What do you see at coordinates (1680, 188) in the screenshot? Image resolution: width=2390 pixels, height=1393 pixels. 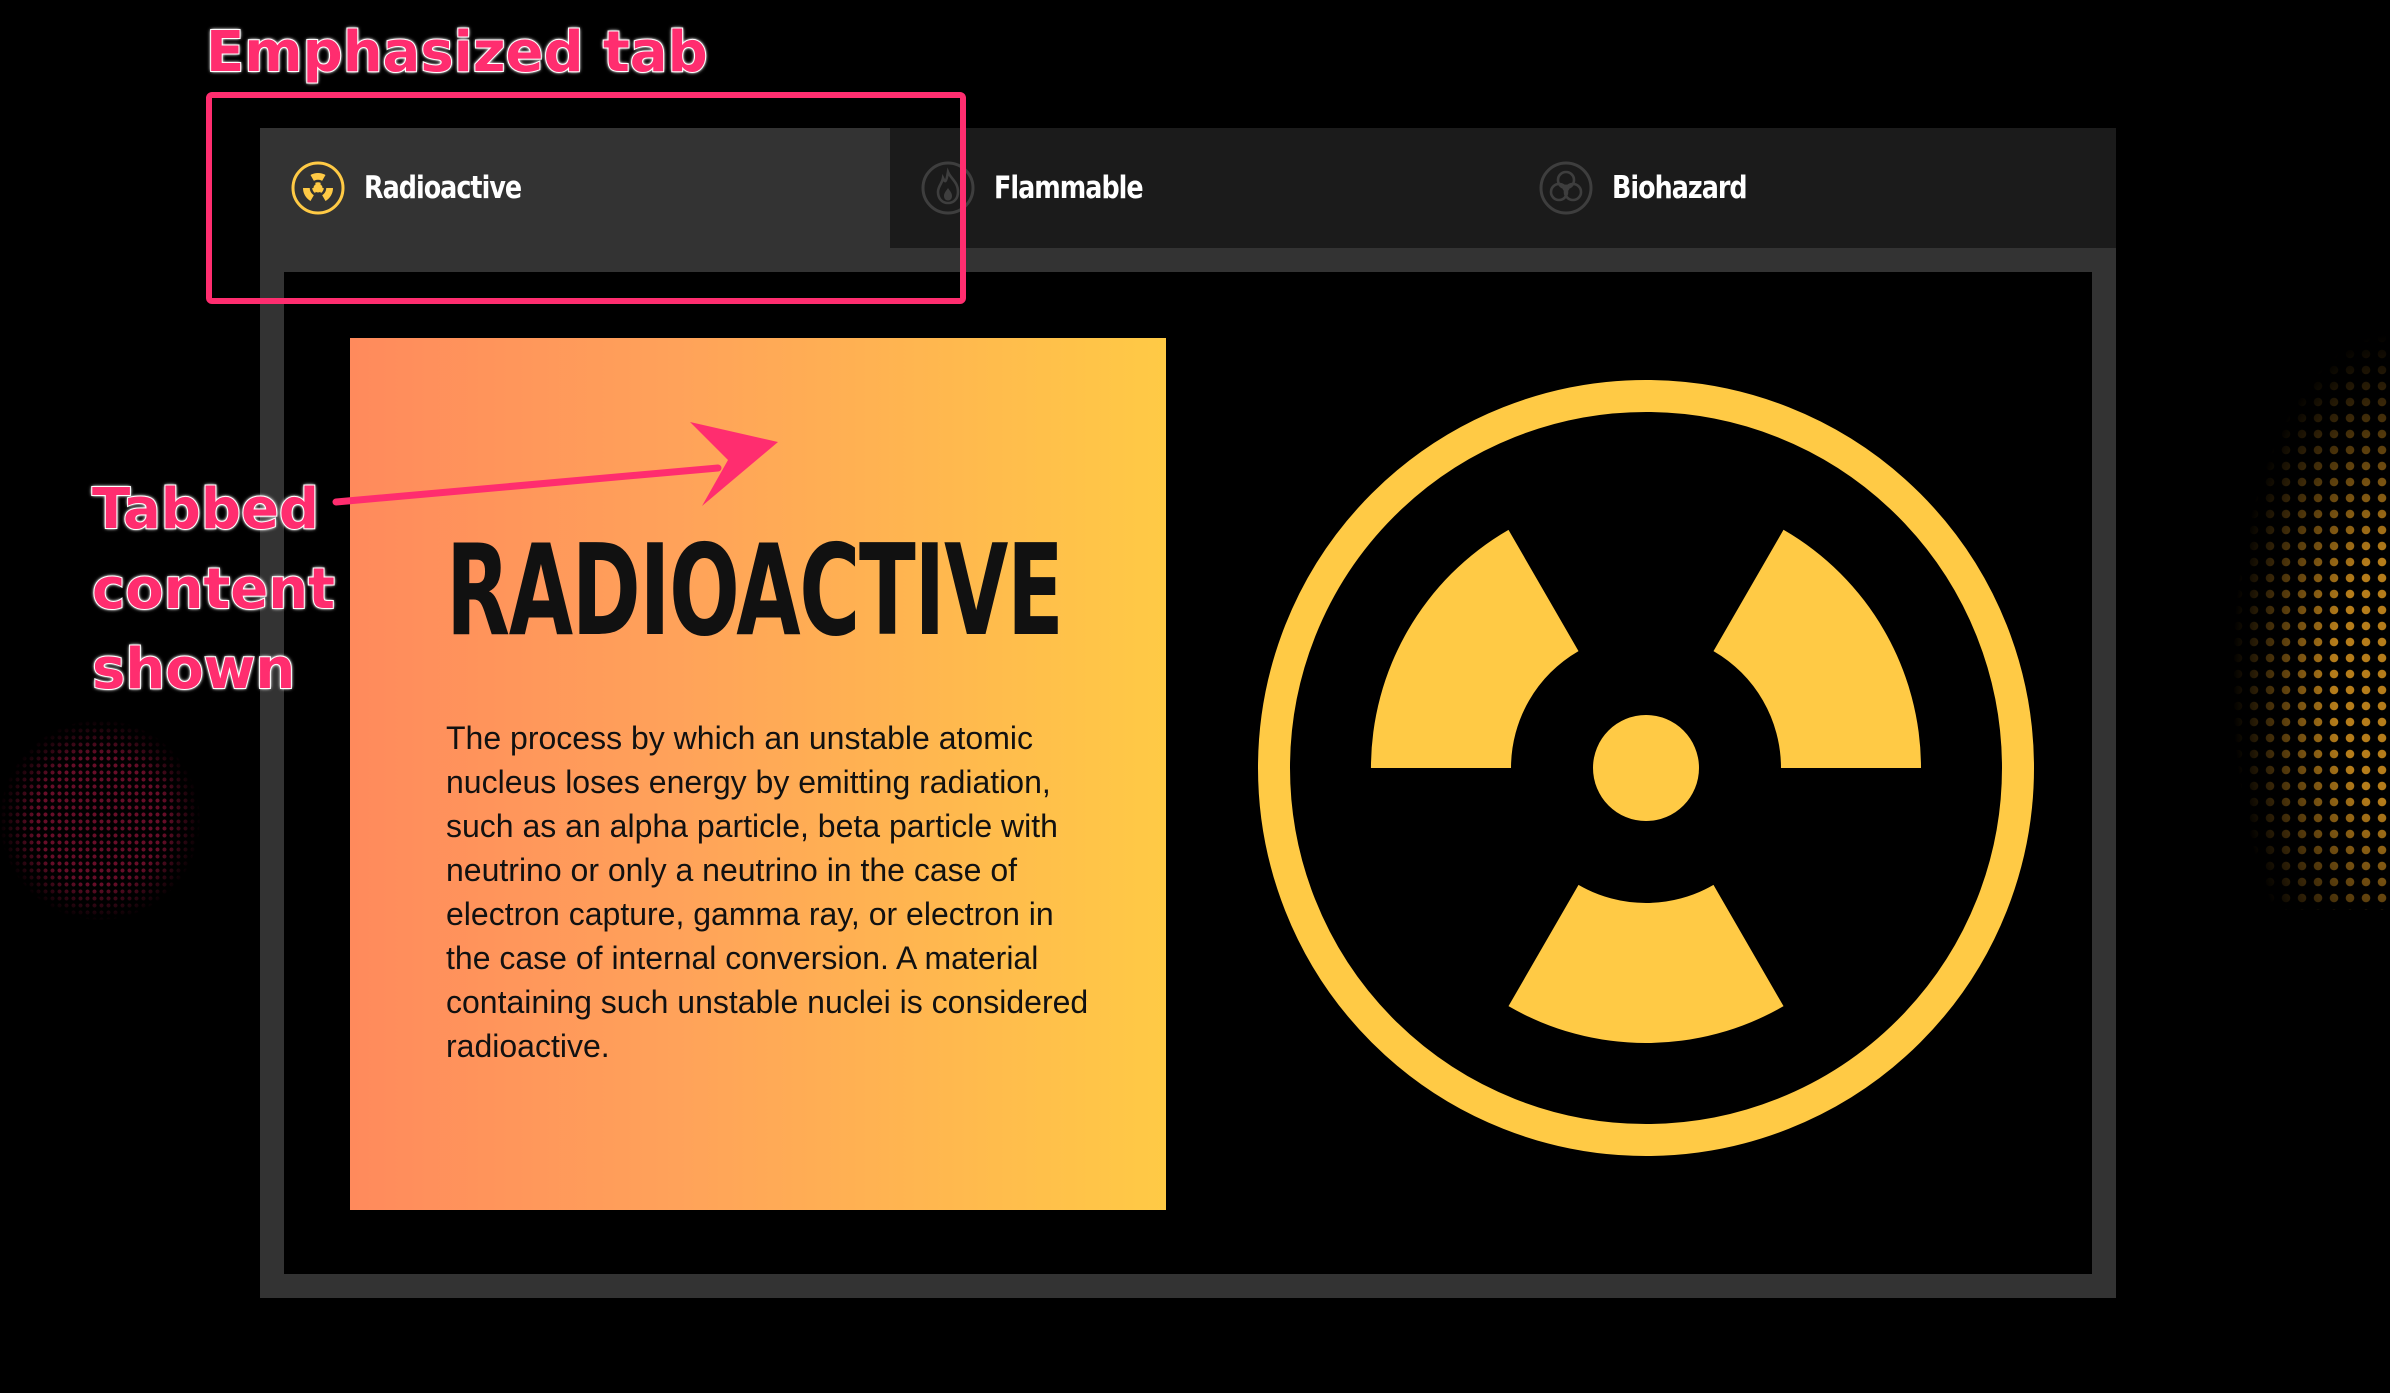 I see `tab-label: Biohazard` at bounding box center [1680, 188].